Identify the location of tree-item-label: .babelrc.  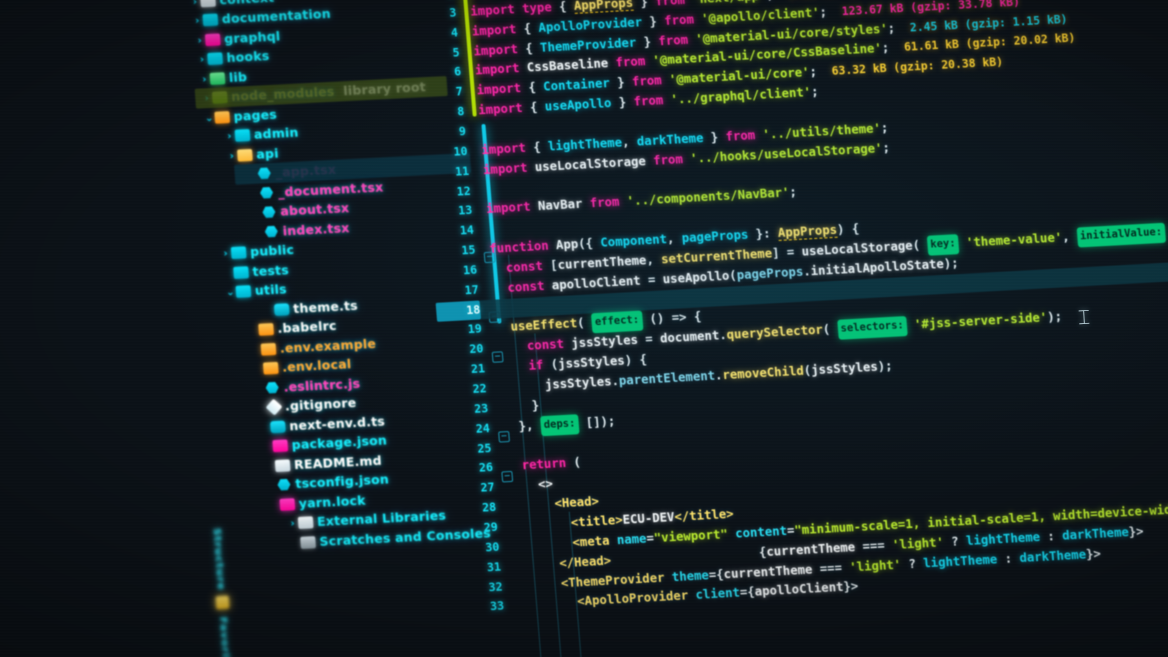
(307, 326).